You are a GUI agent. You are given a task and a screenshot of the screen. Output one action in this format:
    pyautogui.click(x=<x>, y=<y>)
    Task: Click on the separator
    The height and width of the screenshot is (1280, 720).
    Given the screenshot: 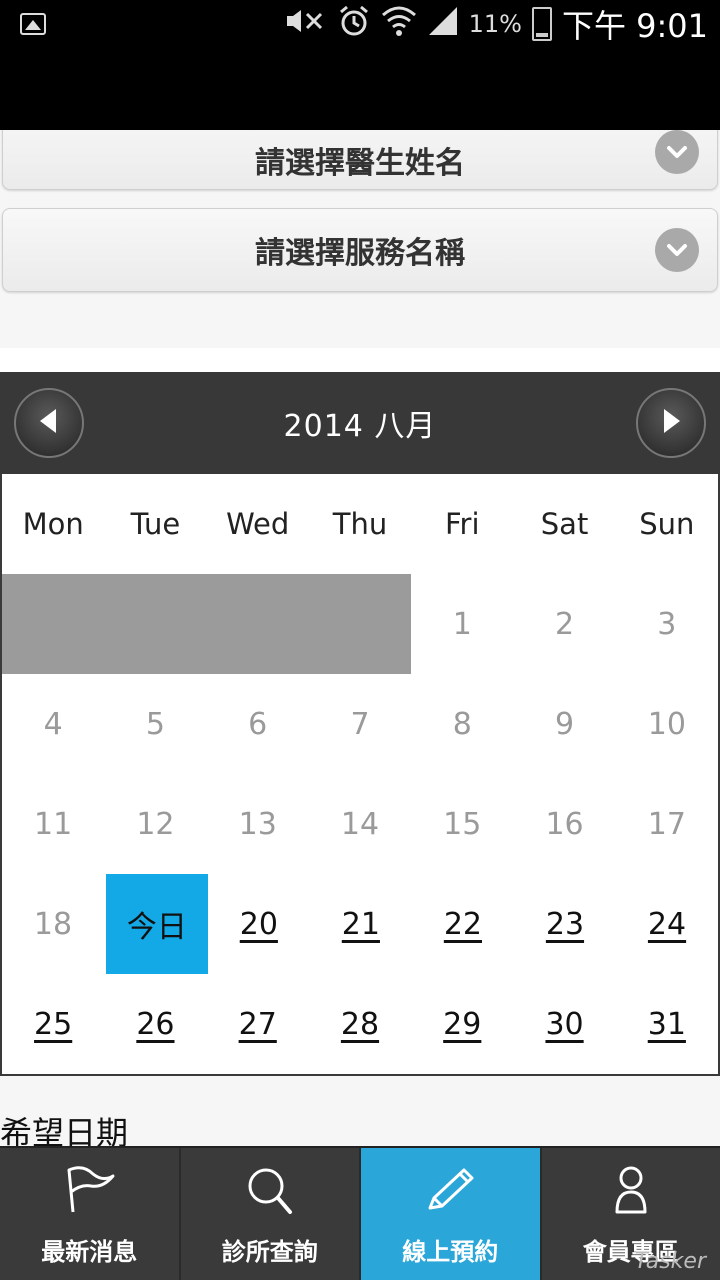 What is the action you would take?
    pyautogui.click(x=360, y=360)
    